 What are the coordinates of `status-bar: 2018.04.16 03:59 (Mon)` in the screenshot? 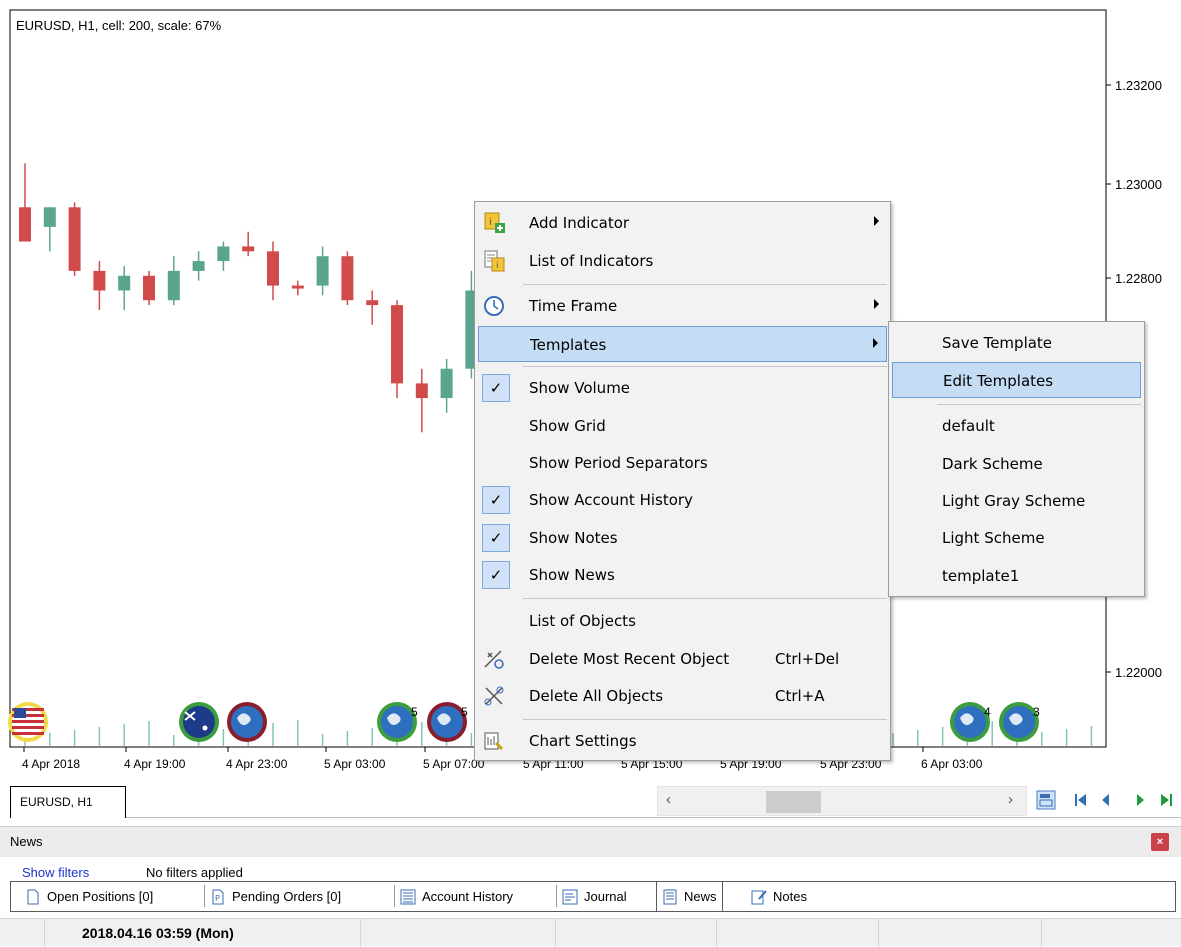 It's located at (590, 932).